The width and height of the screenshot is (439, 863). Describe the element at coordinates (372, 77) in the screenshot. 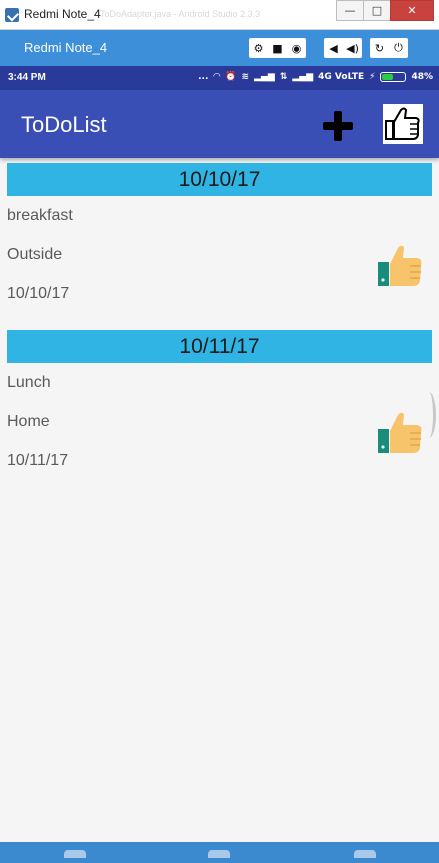

I see `charging-icon: ⚡` at that location.